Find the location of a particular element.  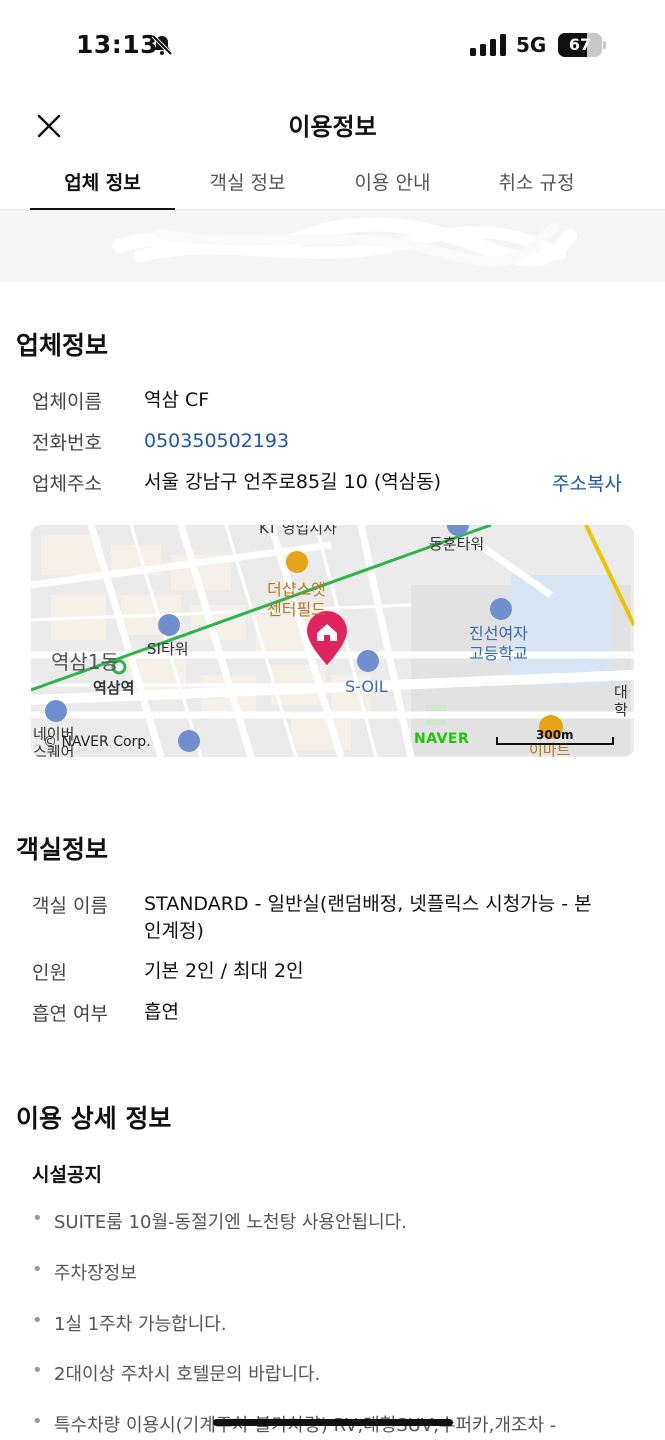

tab-room-info: 객실 정보 is located at coordinates (247, 184).